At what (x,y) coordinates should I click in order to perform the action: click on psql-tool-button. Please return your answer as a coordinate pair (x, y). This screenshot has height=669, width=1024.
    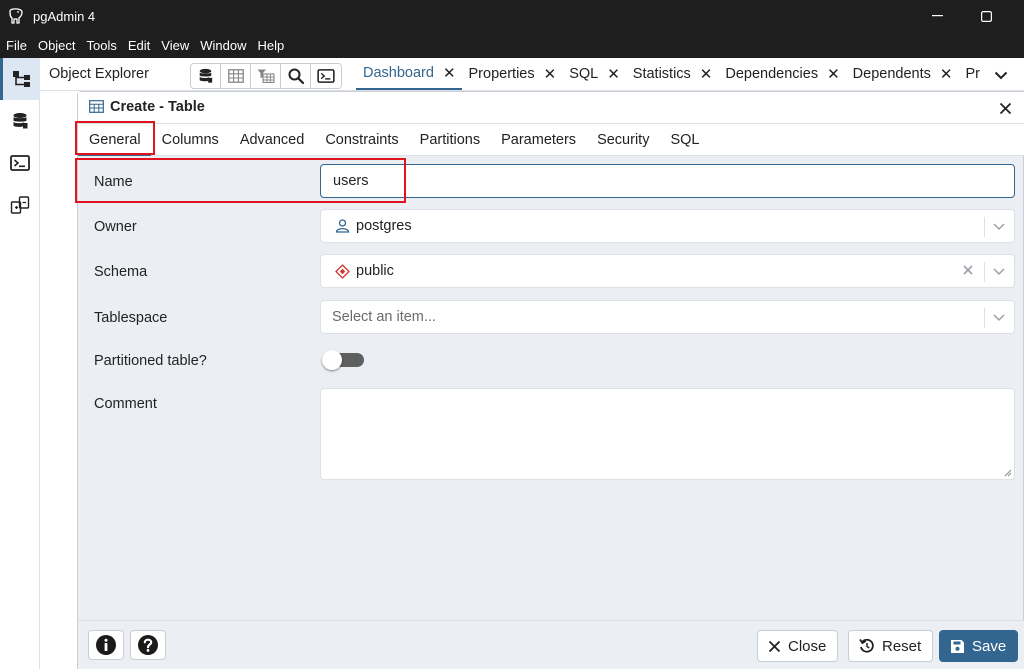
    Looking at the image, I should click on (326, 76).